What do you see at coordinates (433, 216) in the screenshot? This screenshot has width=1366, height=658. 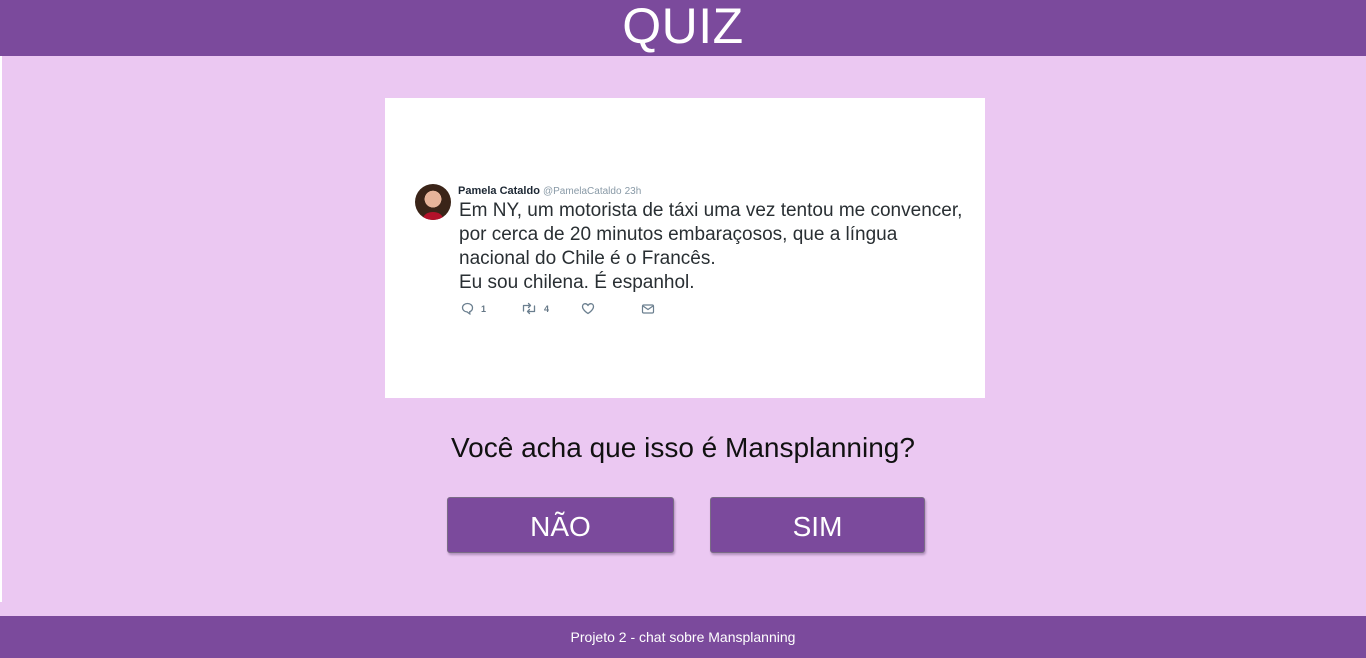 I see `avatar-shirt` at bounding box center [433, 216].